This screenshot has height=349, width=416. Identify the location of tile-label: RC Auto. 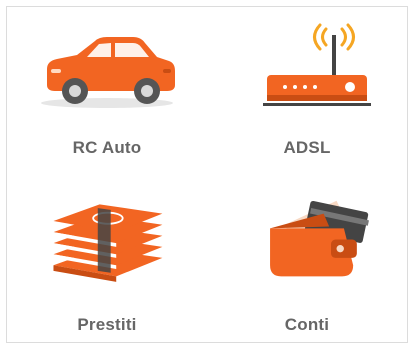
(107, 147).